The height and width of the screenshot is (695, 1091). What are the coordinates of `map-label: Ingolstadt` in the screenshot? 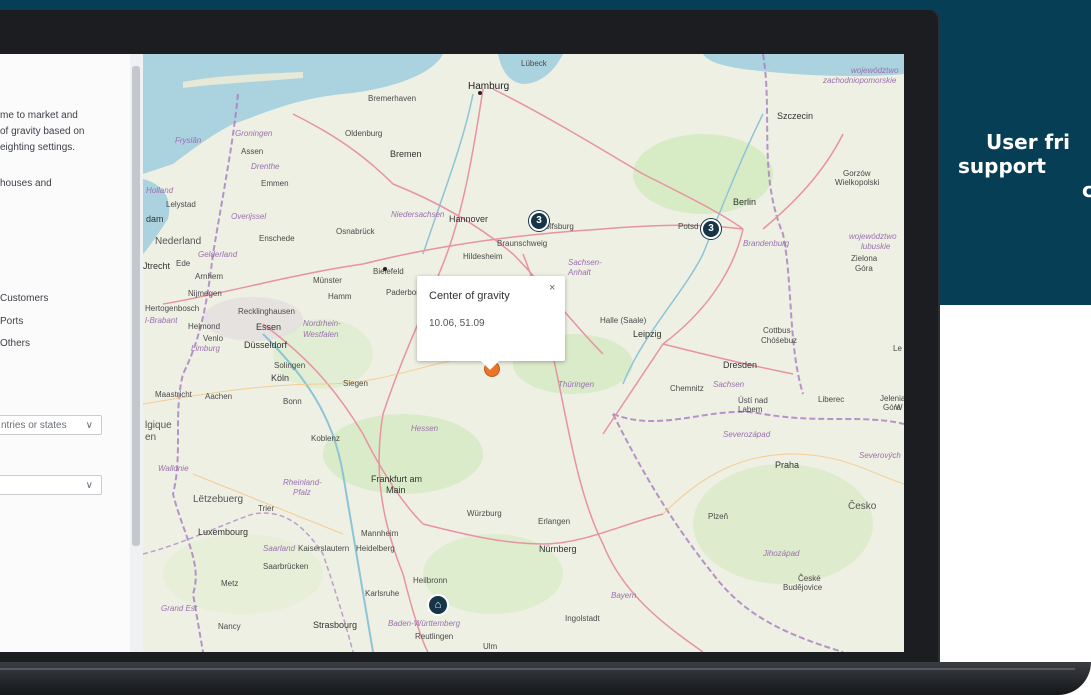 It's located at (582, 618).